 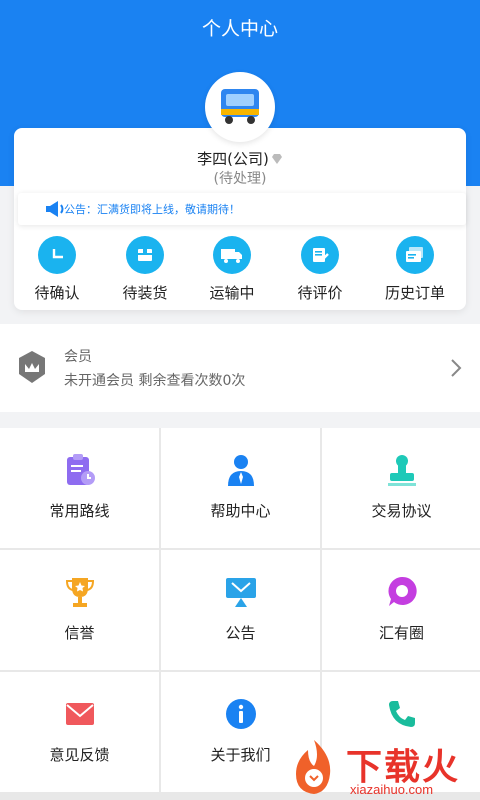 I want to click on route-clipboard-icon, so click(x=80, y=470).